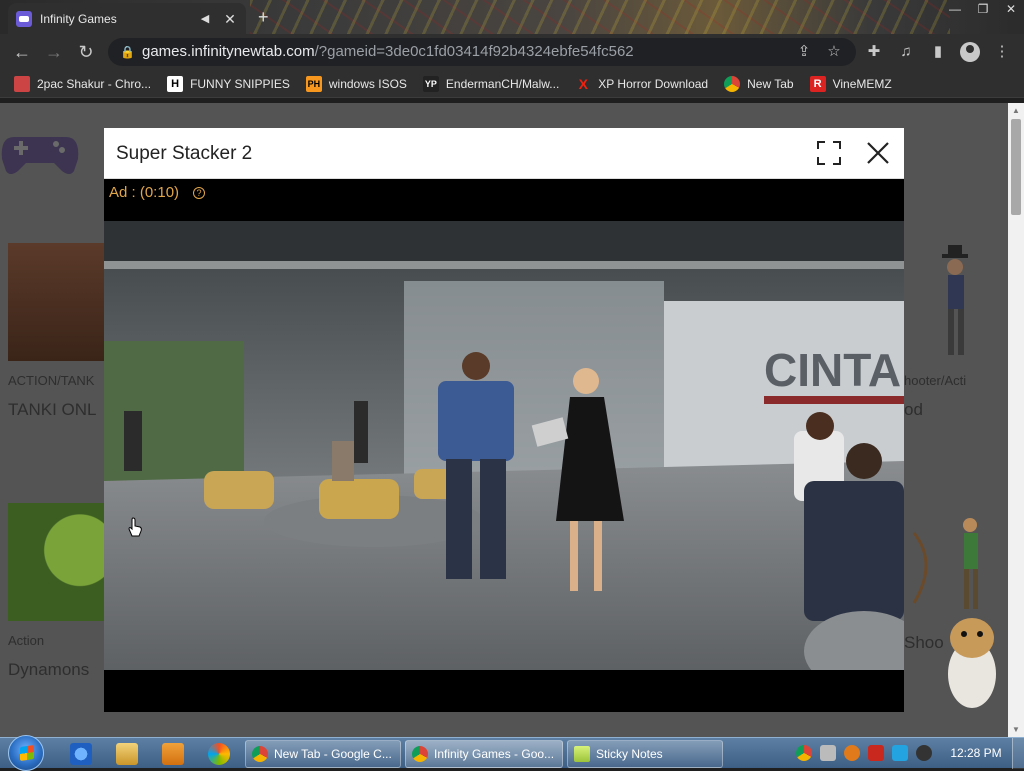 The width and height of the screenshot is (1024, 771). I want to click on bookmark-item: PH windows ISOS, so click(356, 83).